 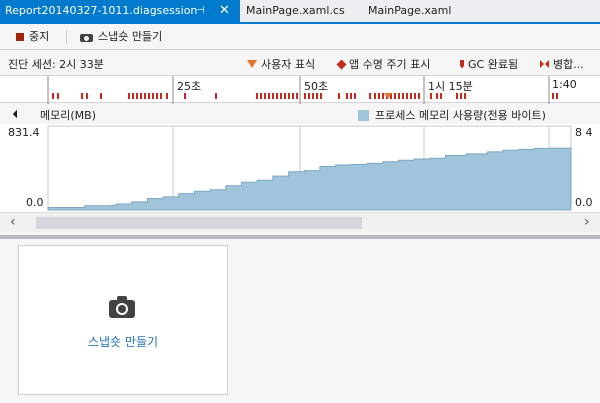 I want to click on timeline-horizontal-scrollbar: ‹ ›, so click(x=300, y=222).